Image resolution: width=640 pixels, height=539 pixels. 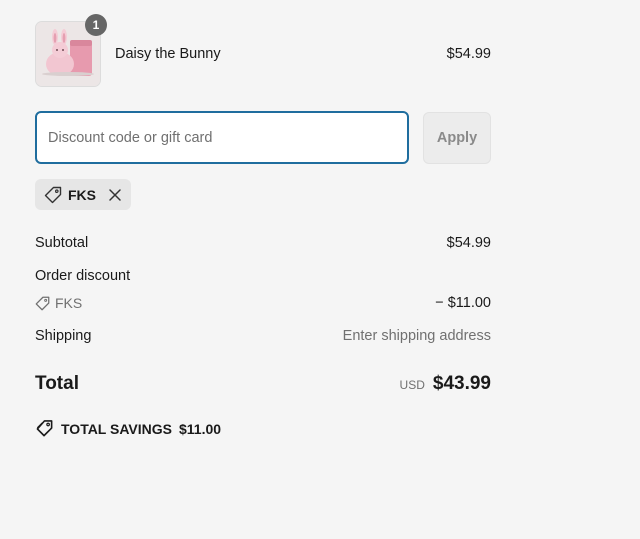 I want to click on apply-button: Apply, so click(x=457, y=138).